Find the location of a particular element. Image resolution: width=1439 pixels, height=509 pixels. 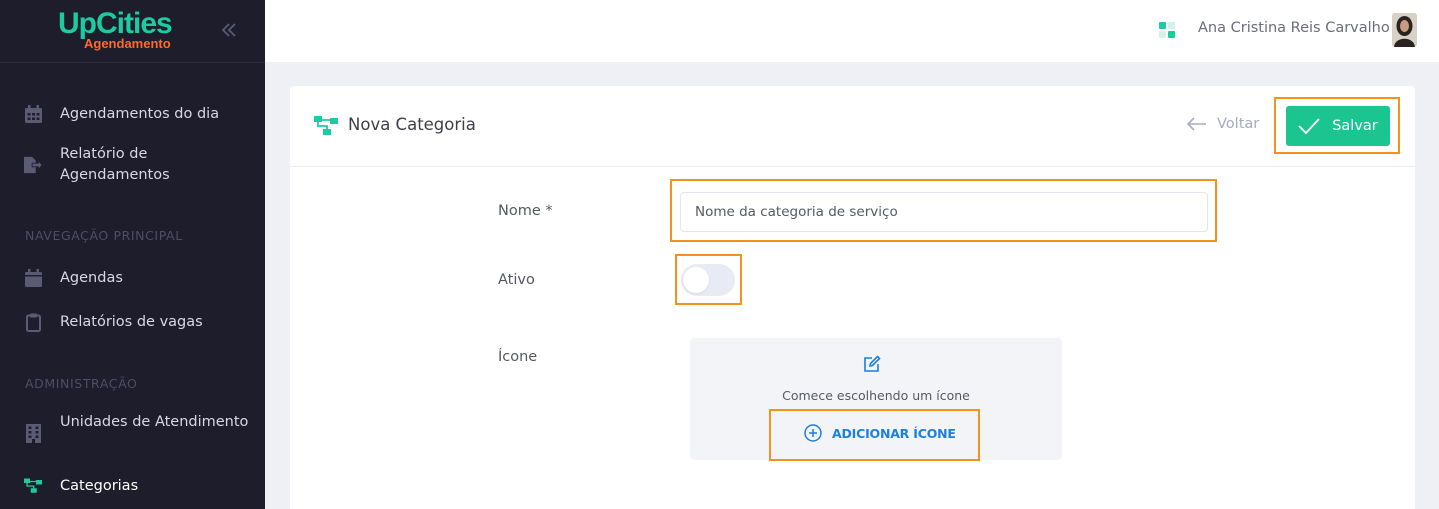

toggle-knob is located at coordinates (696, 280).